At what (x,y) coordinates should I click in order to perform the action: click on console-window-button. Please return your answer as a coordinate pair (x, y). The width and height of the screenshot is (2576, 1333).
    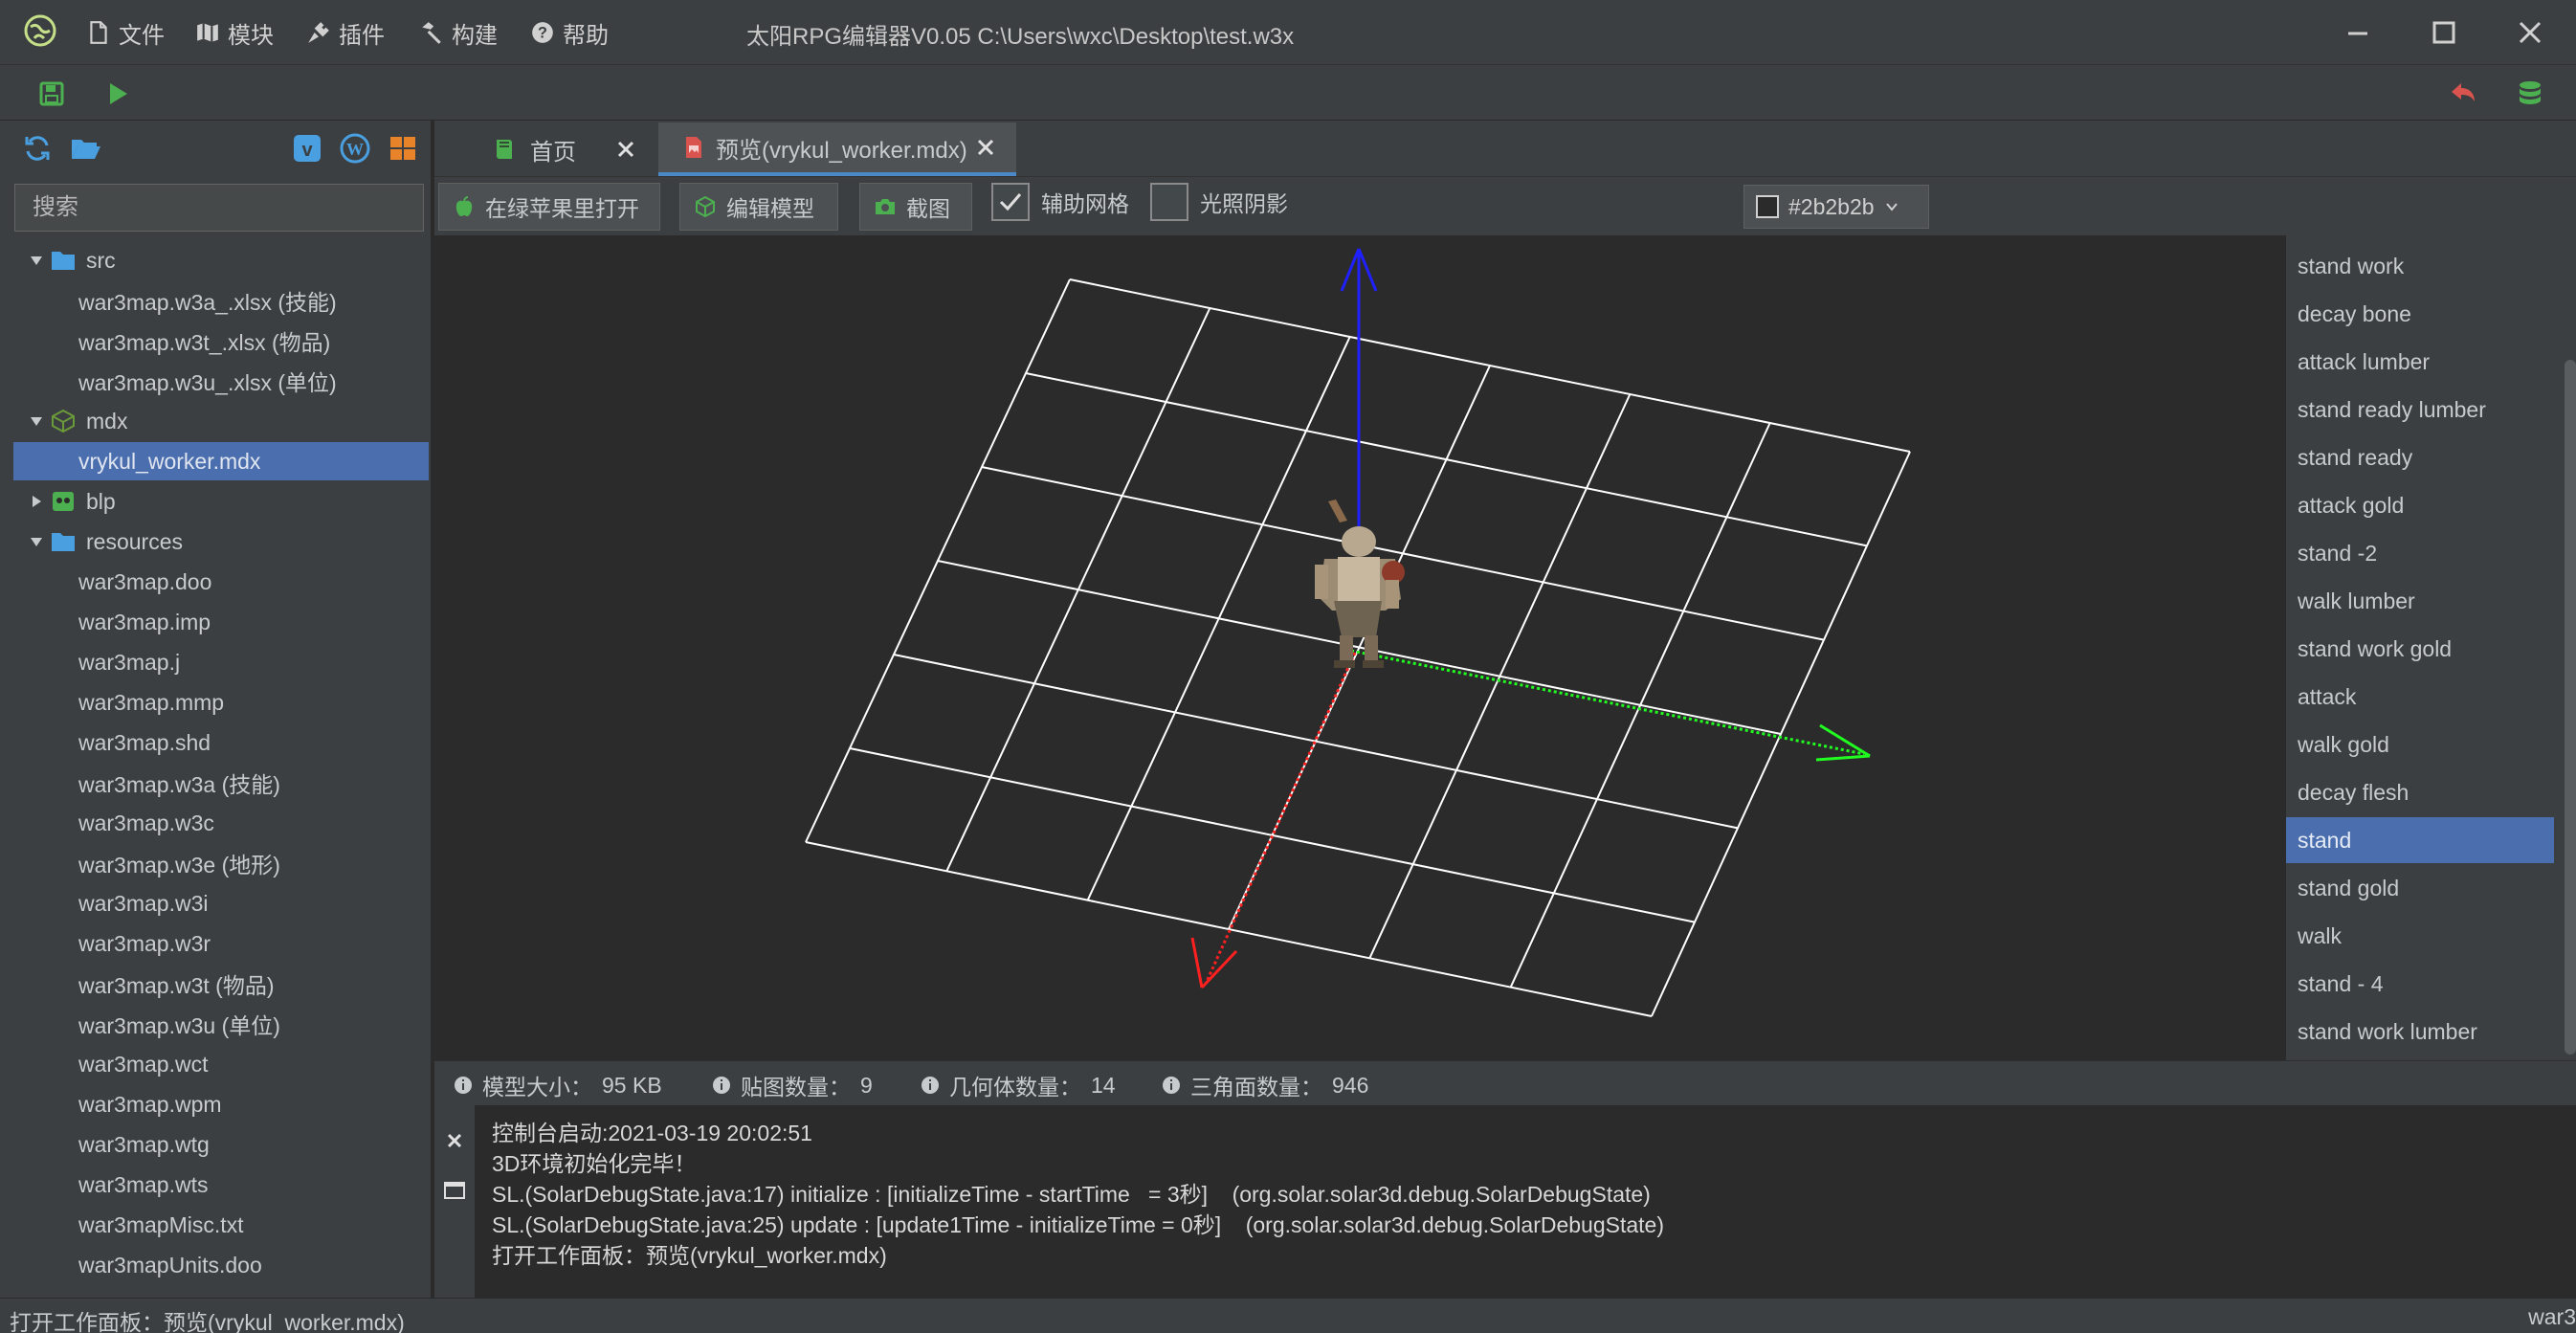
    Looking at the image, I should click on (454, 1191).